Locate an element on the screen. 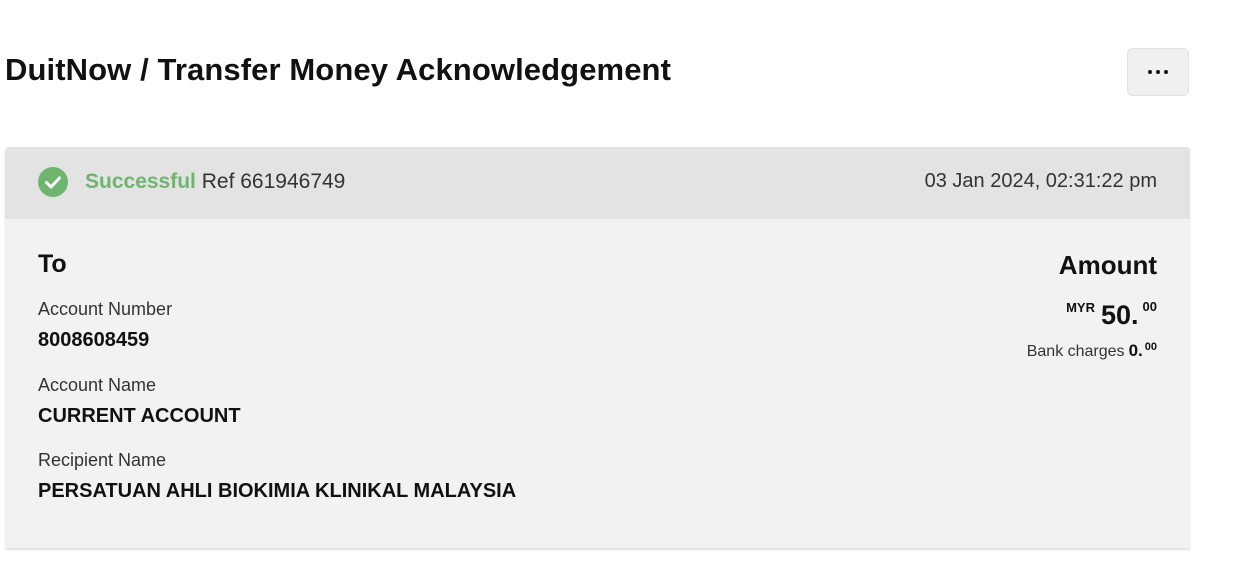  check-circle-icon is located at coordinates (53, 182).